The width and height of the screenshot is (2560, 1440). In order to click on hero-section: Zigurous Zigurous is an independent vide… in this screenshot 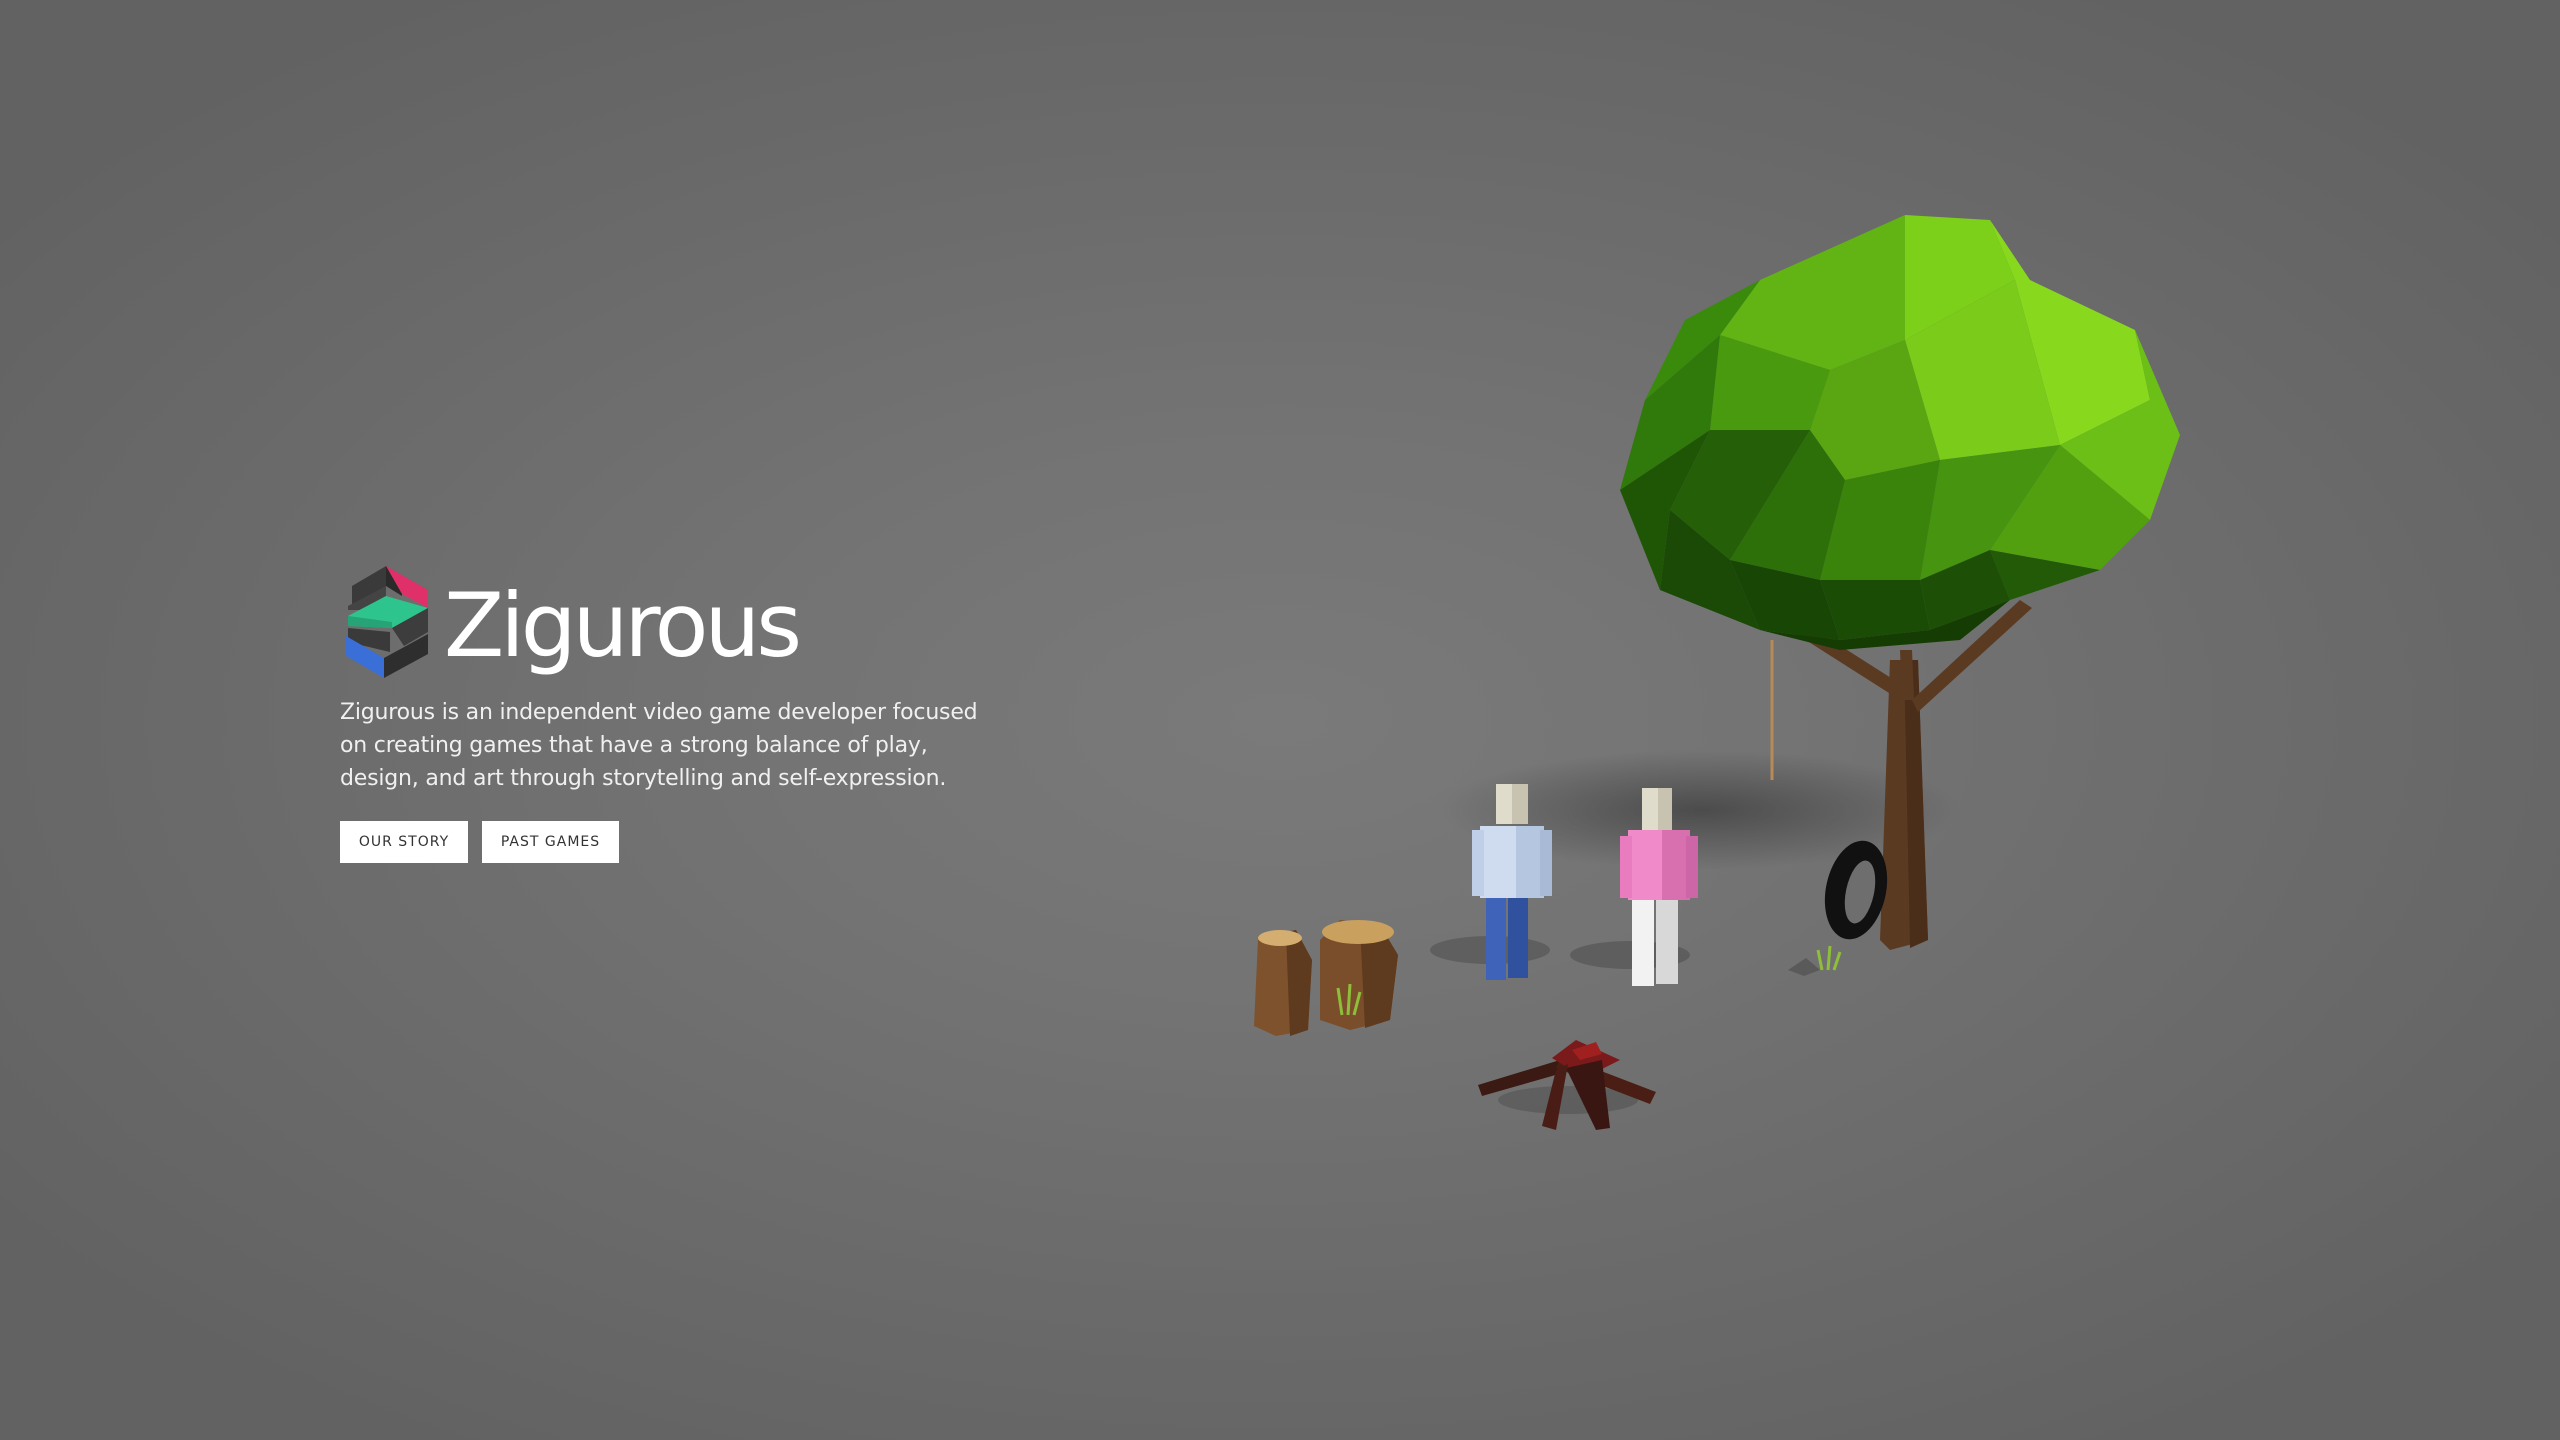, I will do `click(660, 713)`.